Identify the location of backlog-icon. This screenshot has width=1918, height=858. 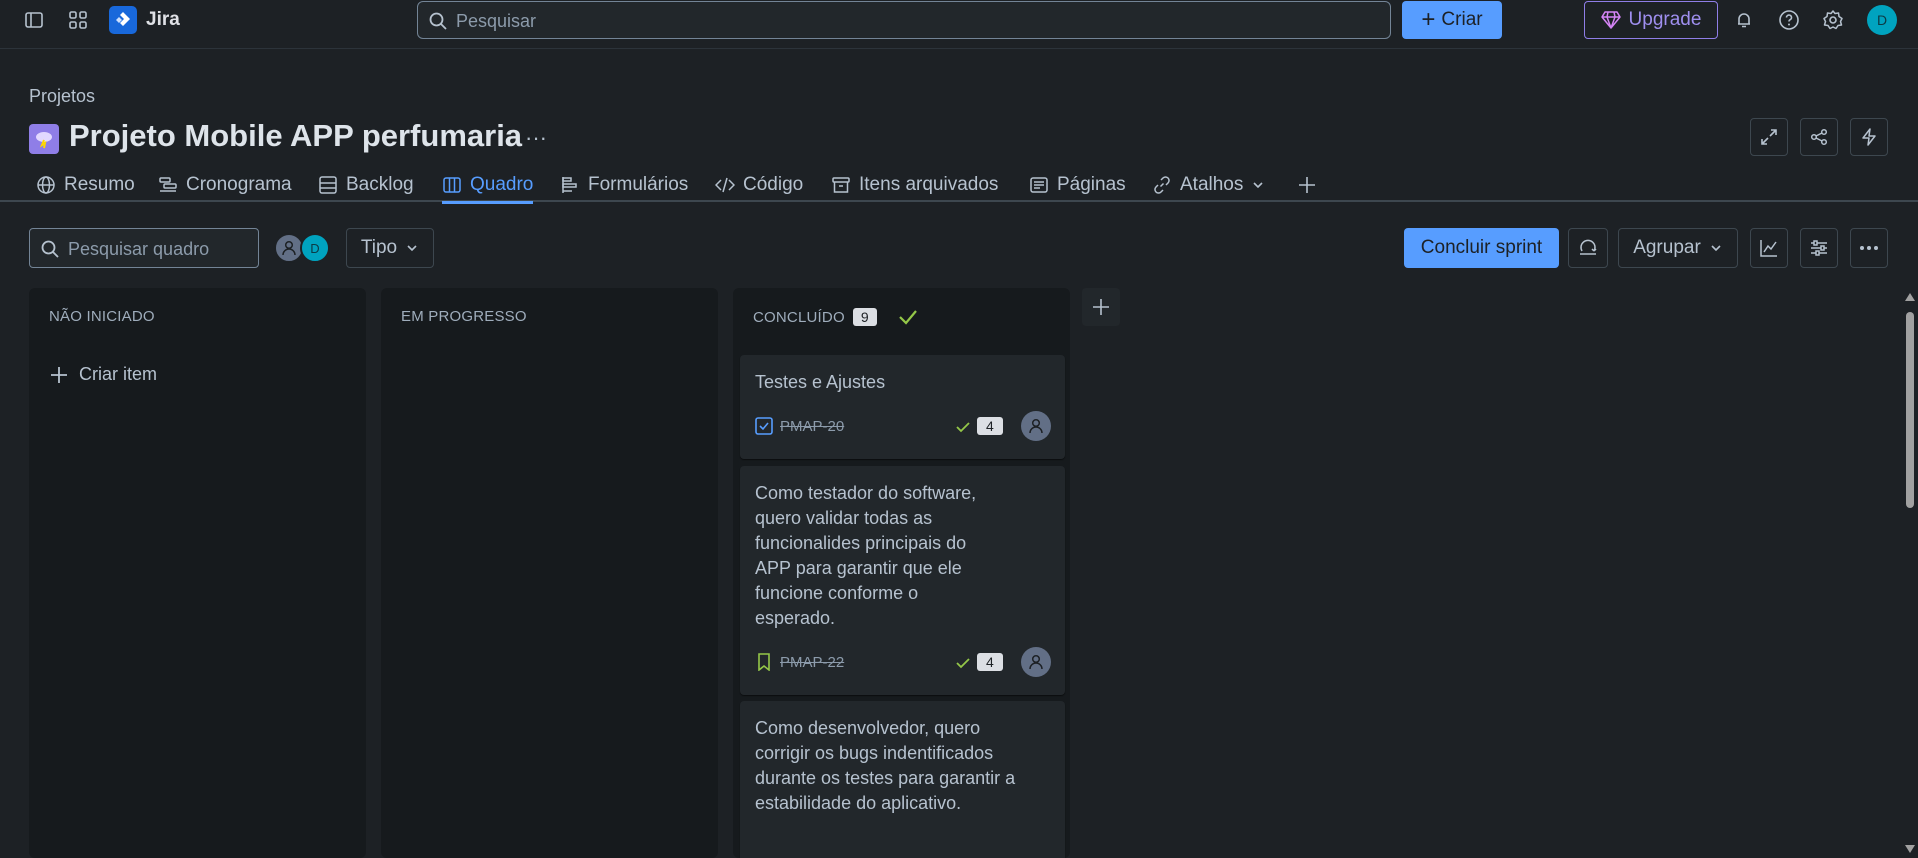
(328, 185).